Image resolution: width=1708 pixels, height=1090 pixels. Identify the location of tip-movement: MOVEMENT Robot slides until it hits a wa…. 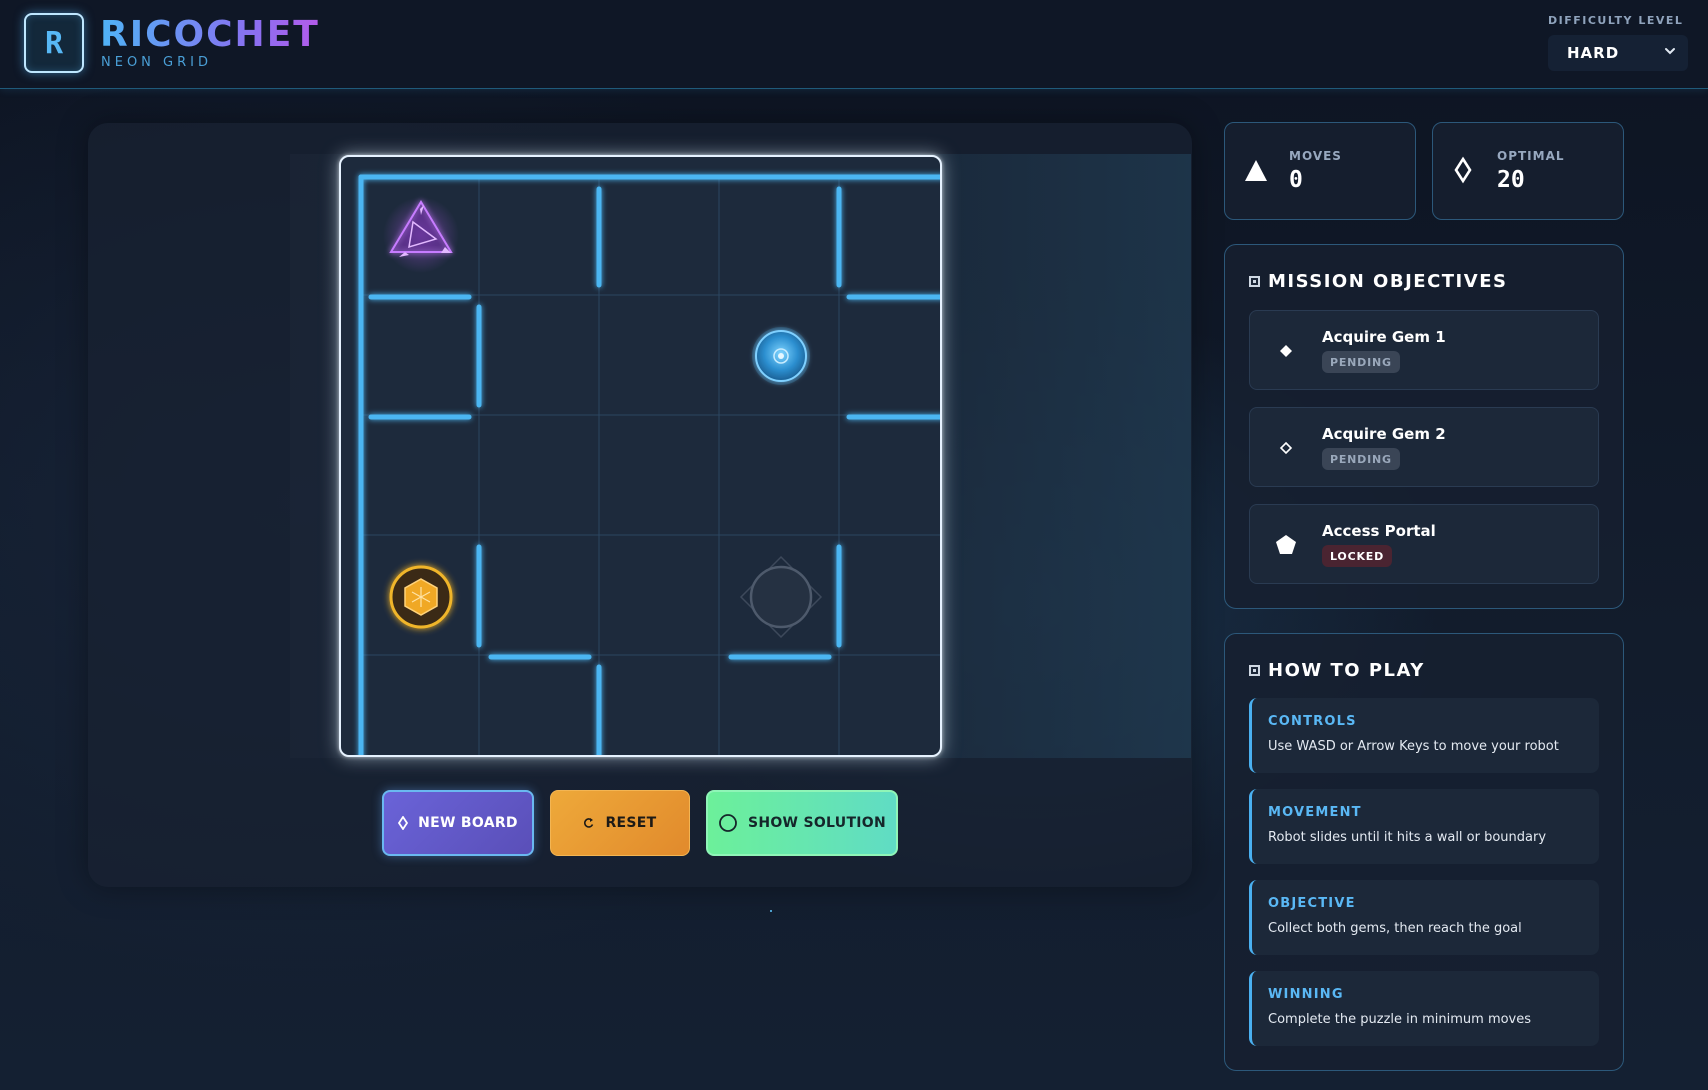
(1424, 826).